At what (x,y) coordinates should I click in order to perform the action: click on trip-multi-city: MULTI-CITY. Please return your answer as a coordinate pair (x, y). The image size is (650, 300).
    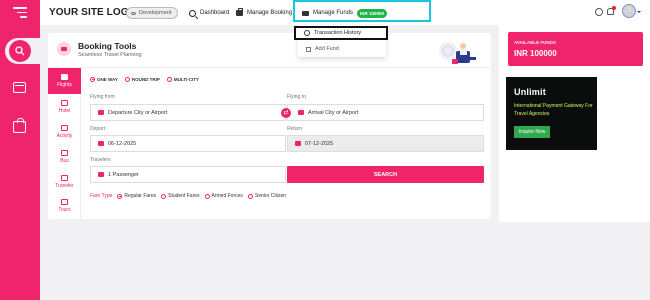
    Looking at the image, I should click on (183, 79).